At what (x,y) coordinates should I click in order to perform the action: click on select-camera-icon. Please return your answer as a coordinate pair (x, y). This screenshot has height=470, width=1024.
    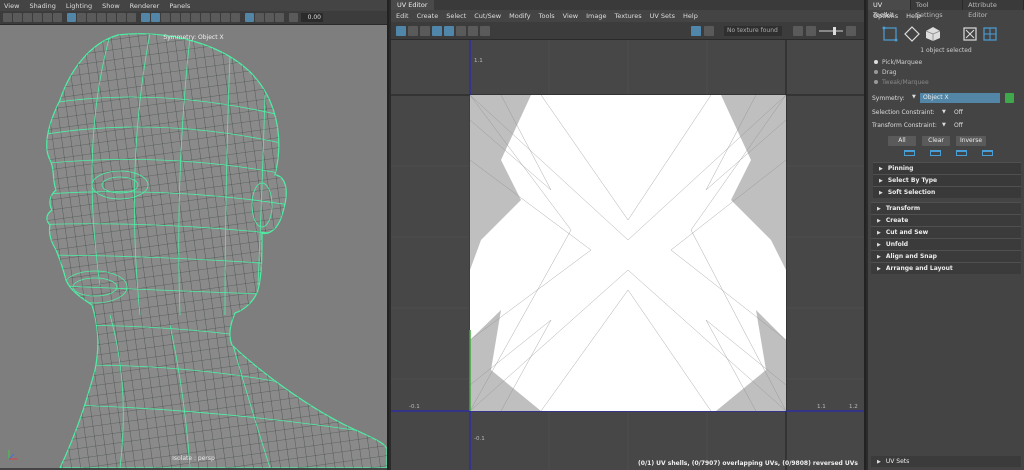
    Looking at the image, I should click on (7, 17).